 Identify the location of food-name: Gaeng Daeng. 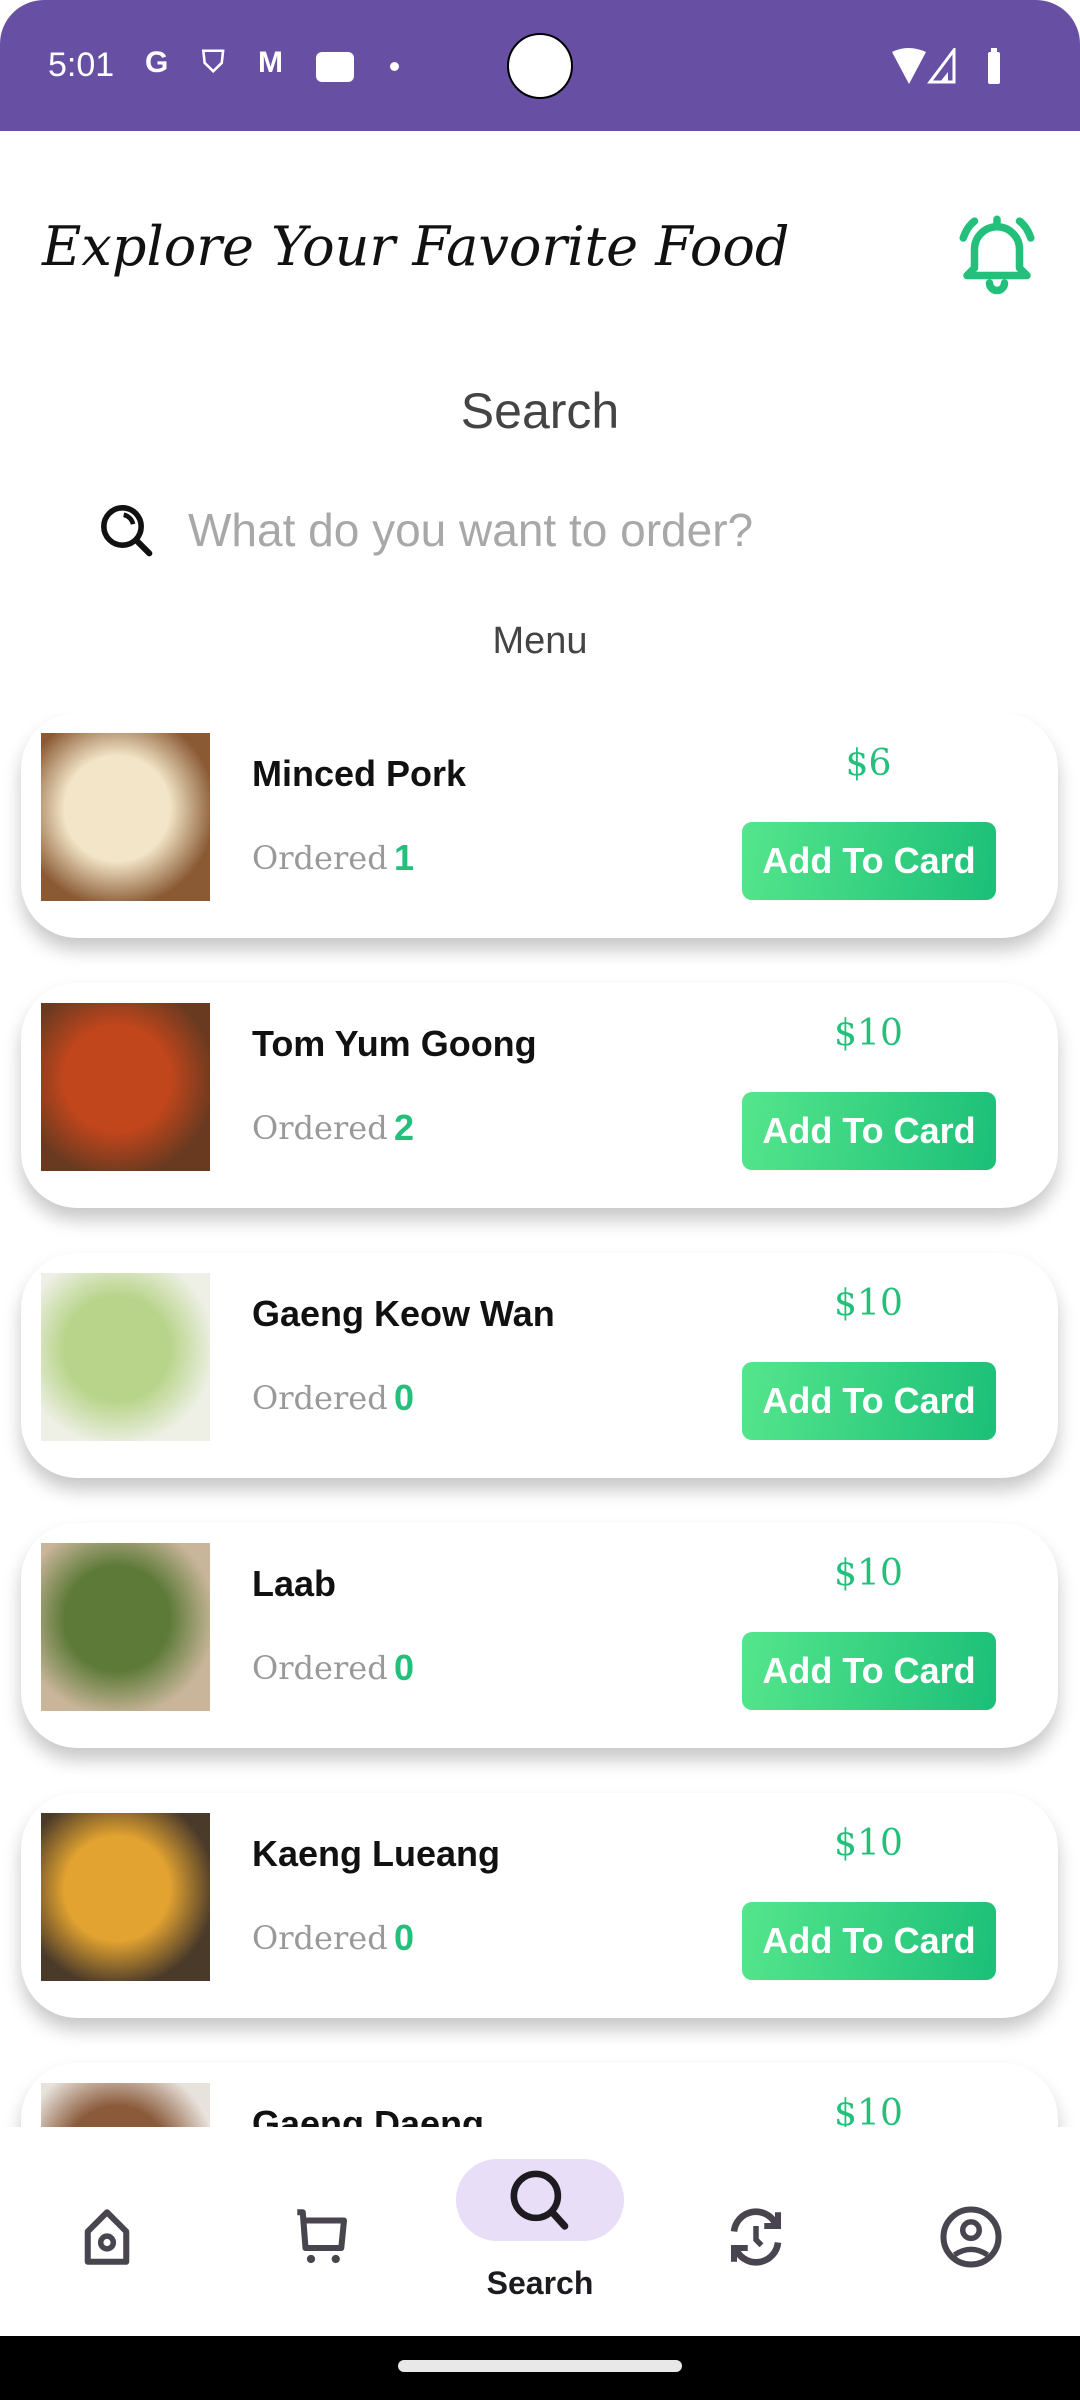
(368, 2115).